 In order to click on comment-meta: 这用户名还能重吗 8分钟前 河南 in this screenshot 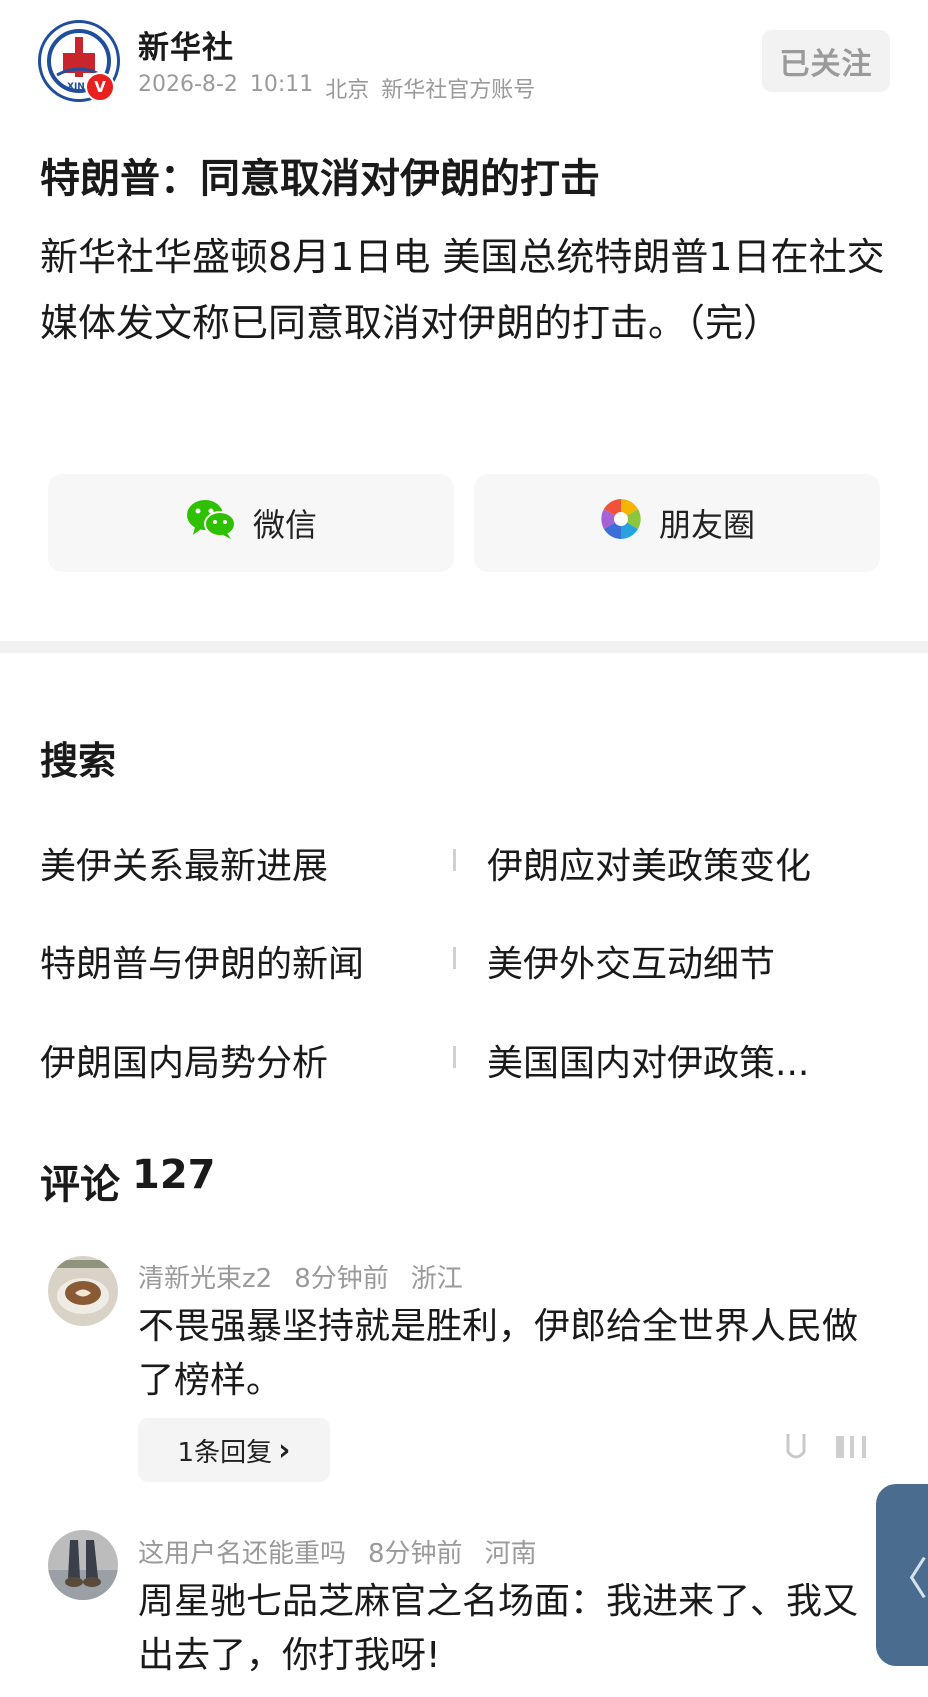, I will do `click(337, 1551)`.